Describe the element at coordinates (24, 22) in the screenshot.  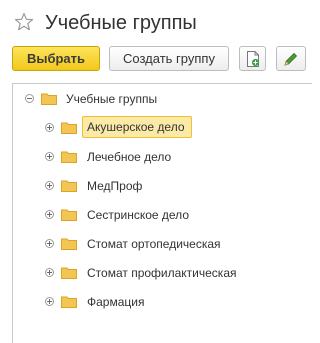
I see `star-icon` at that location.